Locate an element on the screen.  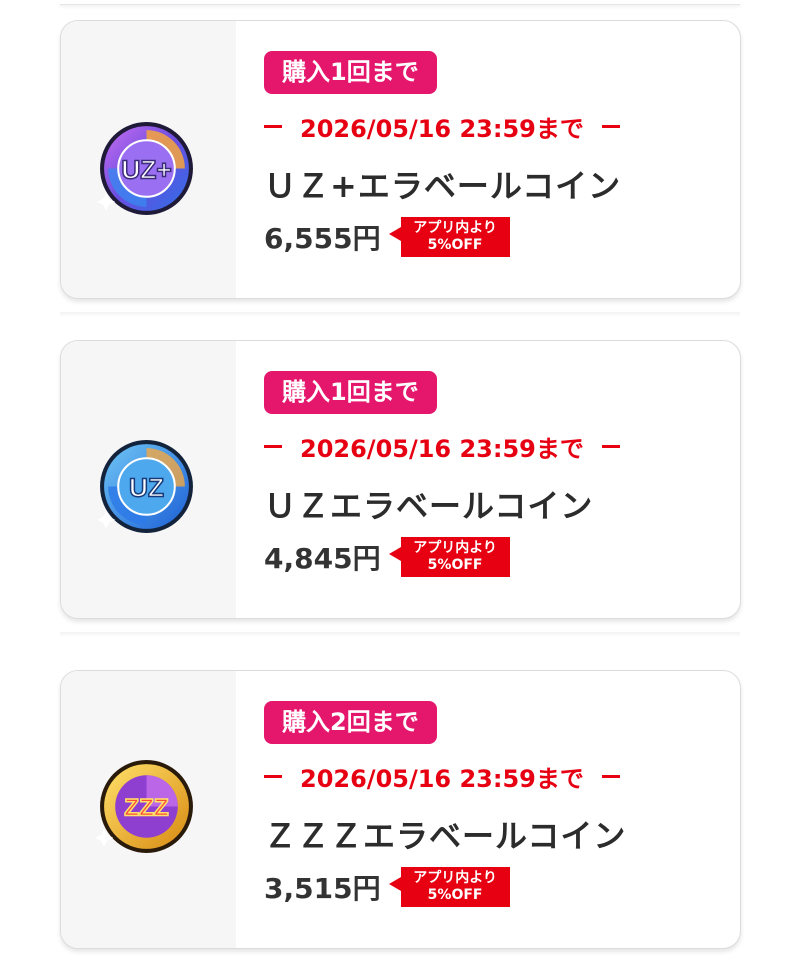
product-icon-panel: UZ is located at coordinates (148, 479).